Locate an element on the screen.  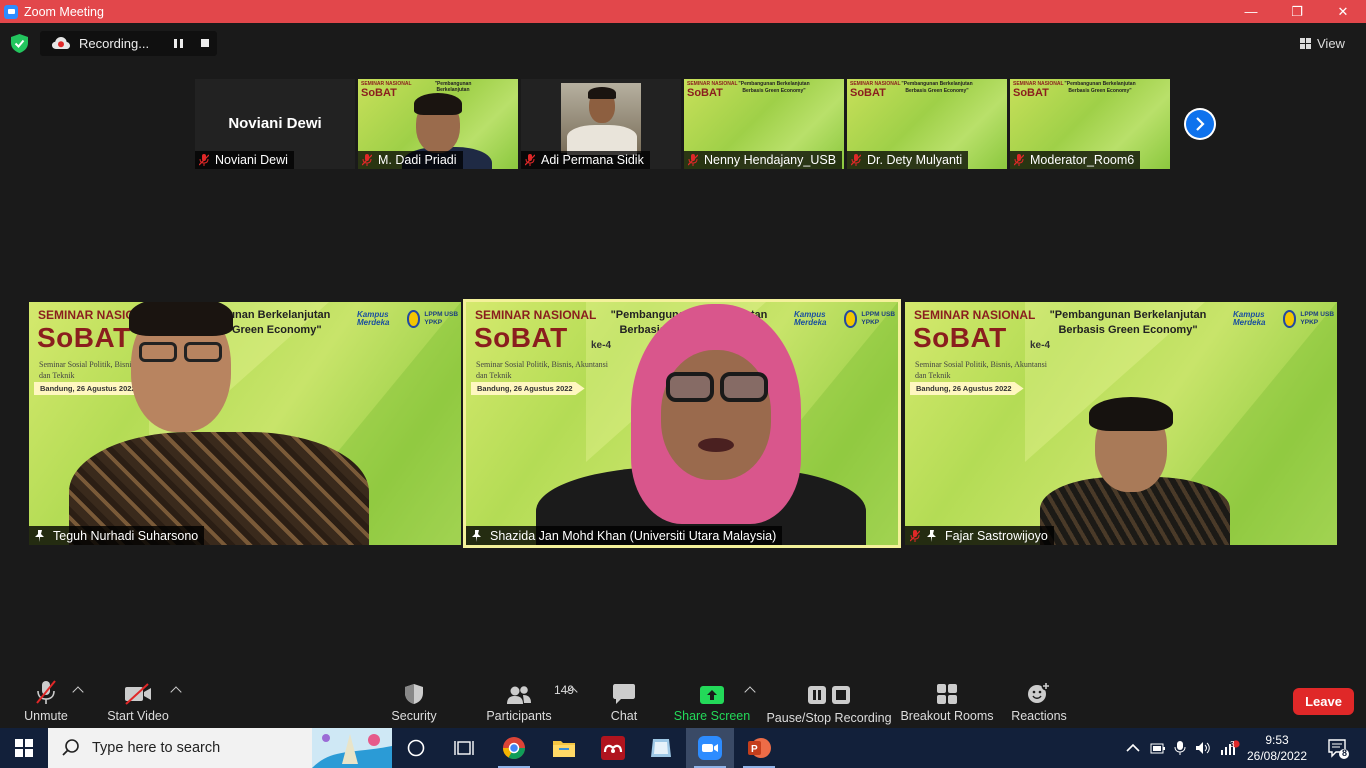
taskbar-search-box: Type here to search is located at coordinates (220, 748).